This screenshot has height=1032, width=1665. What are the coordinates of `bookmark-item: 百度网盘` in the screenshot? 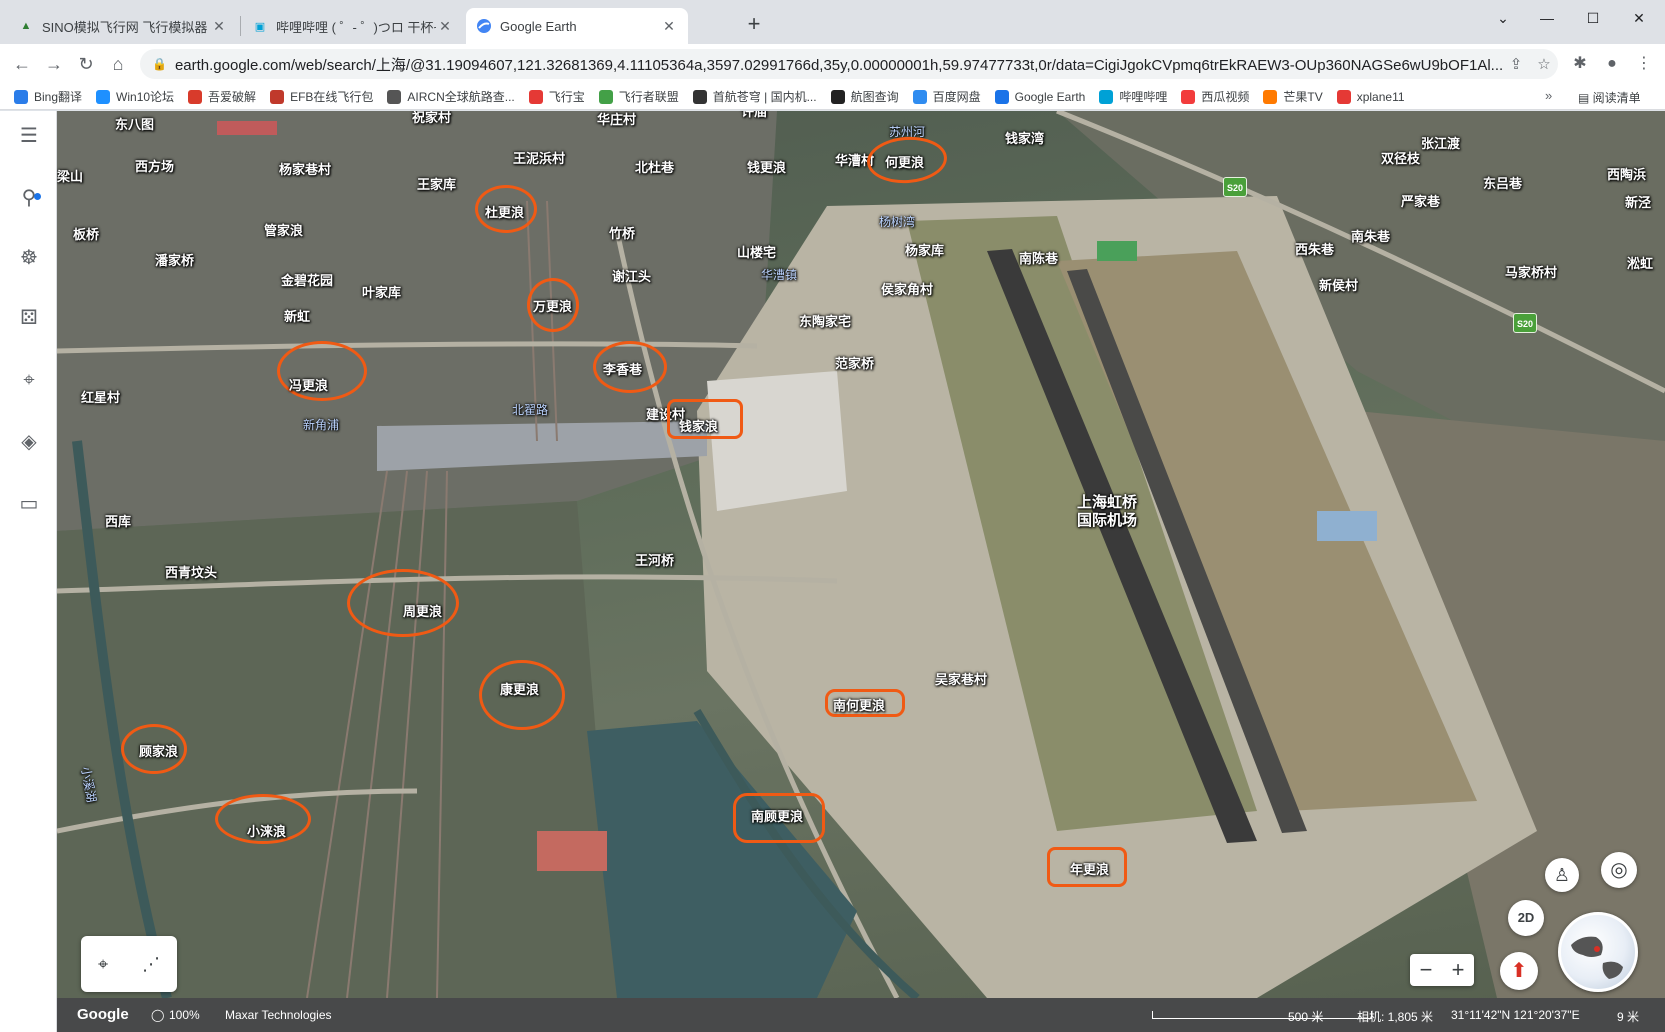 It's located at (946, 96).